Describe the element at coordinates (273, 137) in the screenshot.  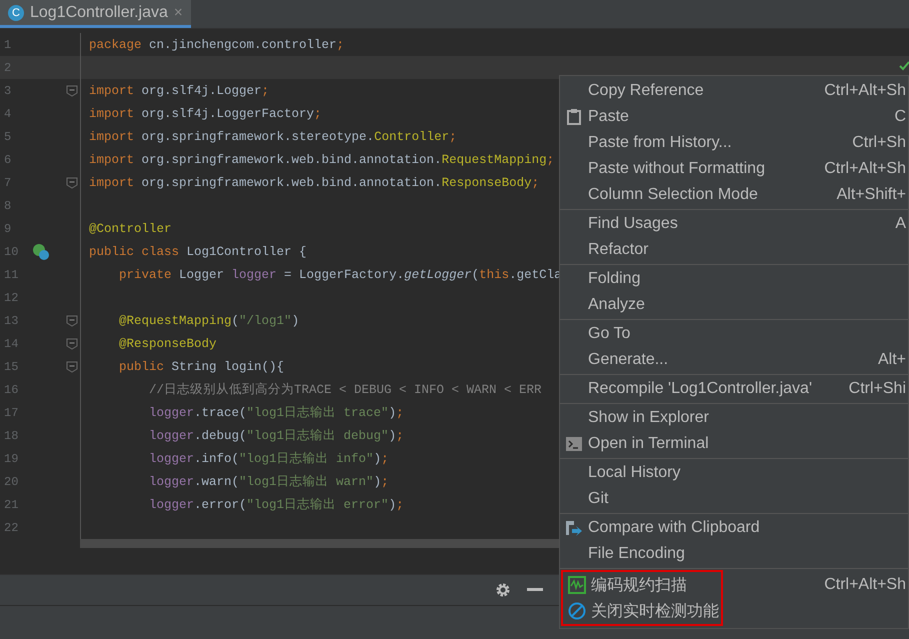
I see `code-line: import org.springframework.stereotype.Controller;` at that location.